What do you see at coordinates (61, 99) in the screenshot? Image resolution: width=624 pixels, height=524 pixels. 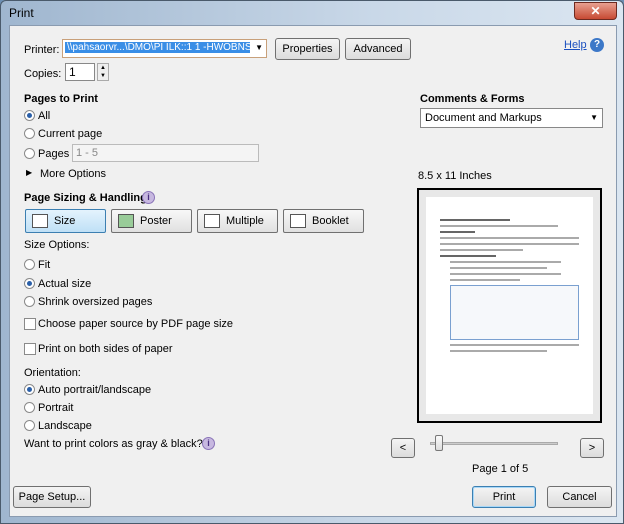 I see `pages-header: Pages to Print` at bounding box center [61, 99].